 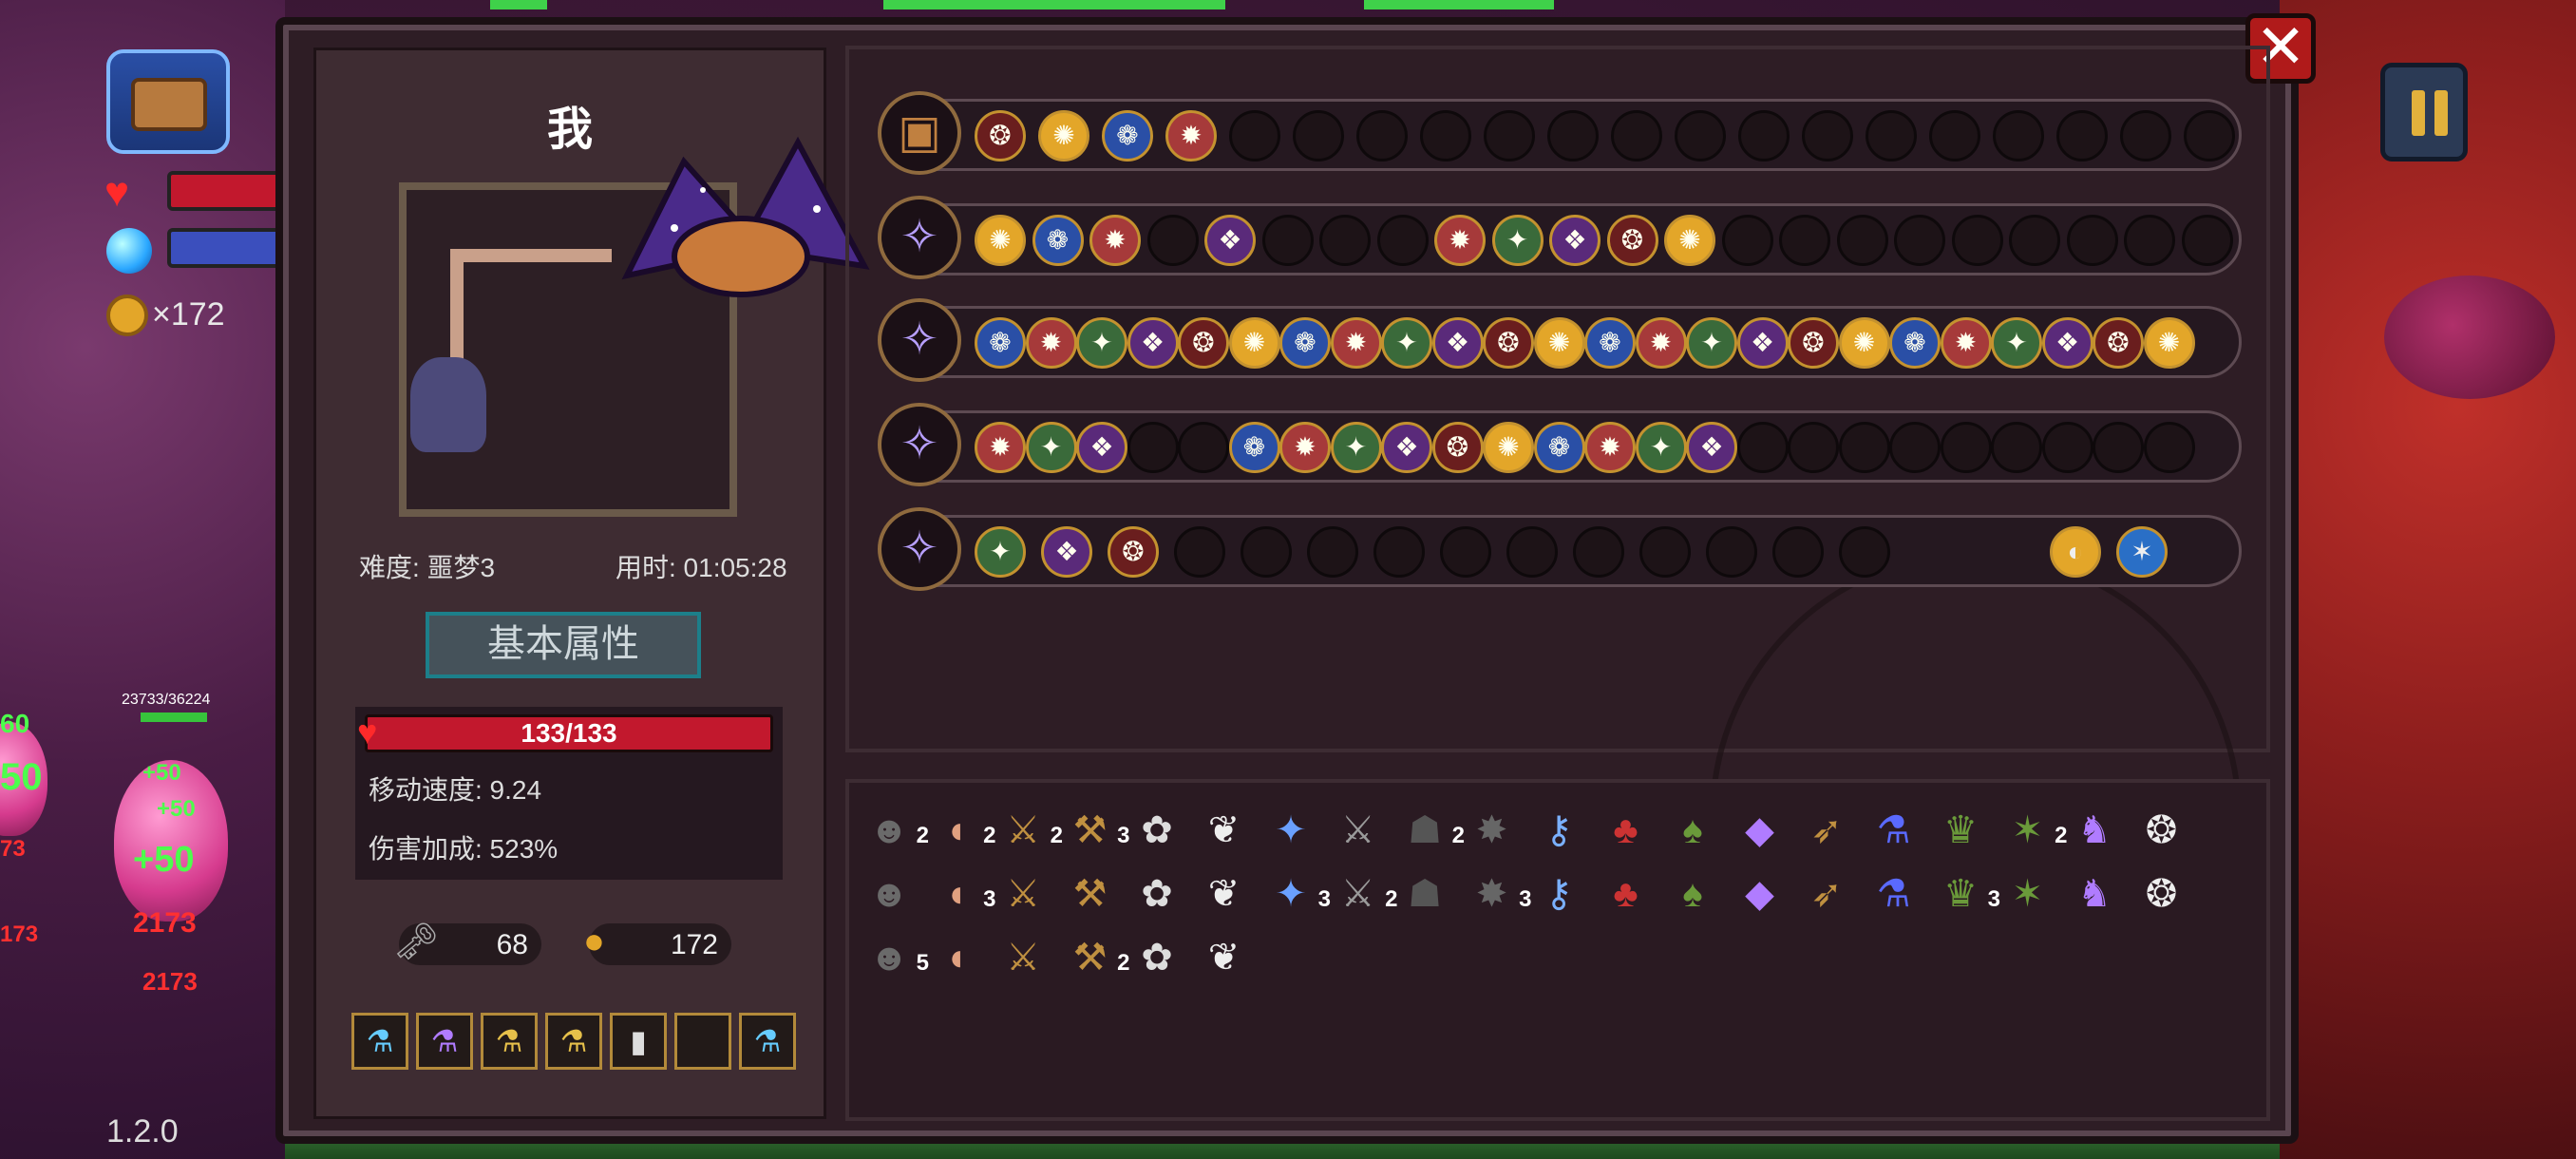 What do you see at coordinates (2094, 894) in the screenshot?
I see `inventory-item: ♞` at bounding box center [2094, 894].